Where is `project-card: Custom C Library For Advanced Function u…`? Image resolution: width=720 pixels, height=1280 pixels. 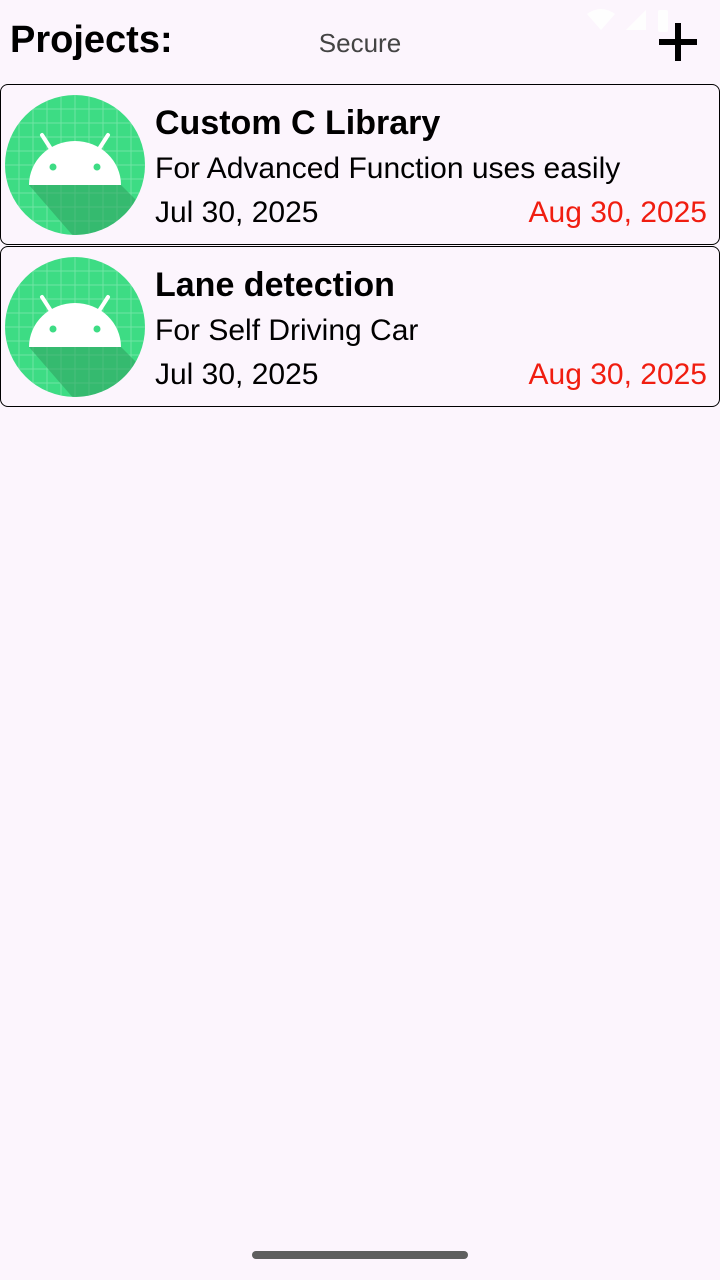
project-card: Custom C Library For Advanced Function u… is located at coordinates (360, 164).